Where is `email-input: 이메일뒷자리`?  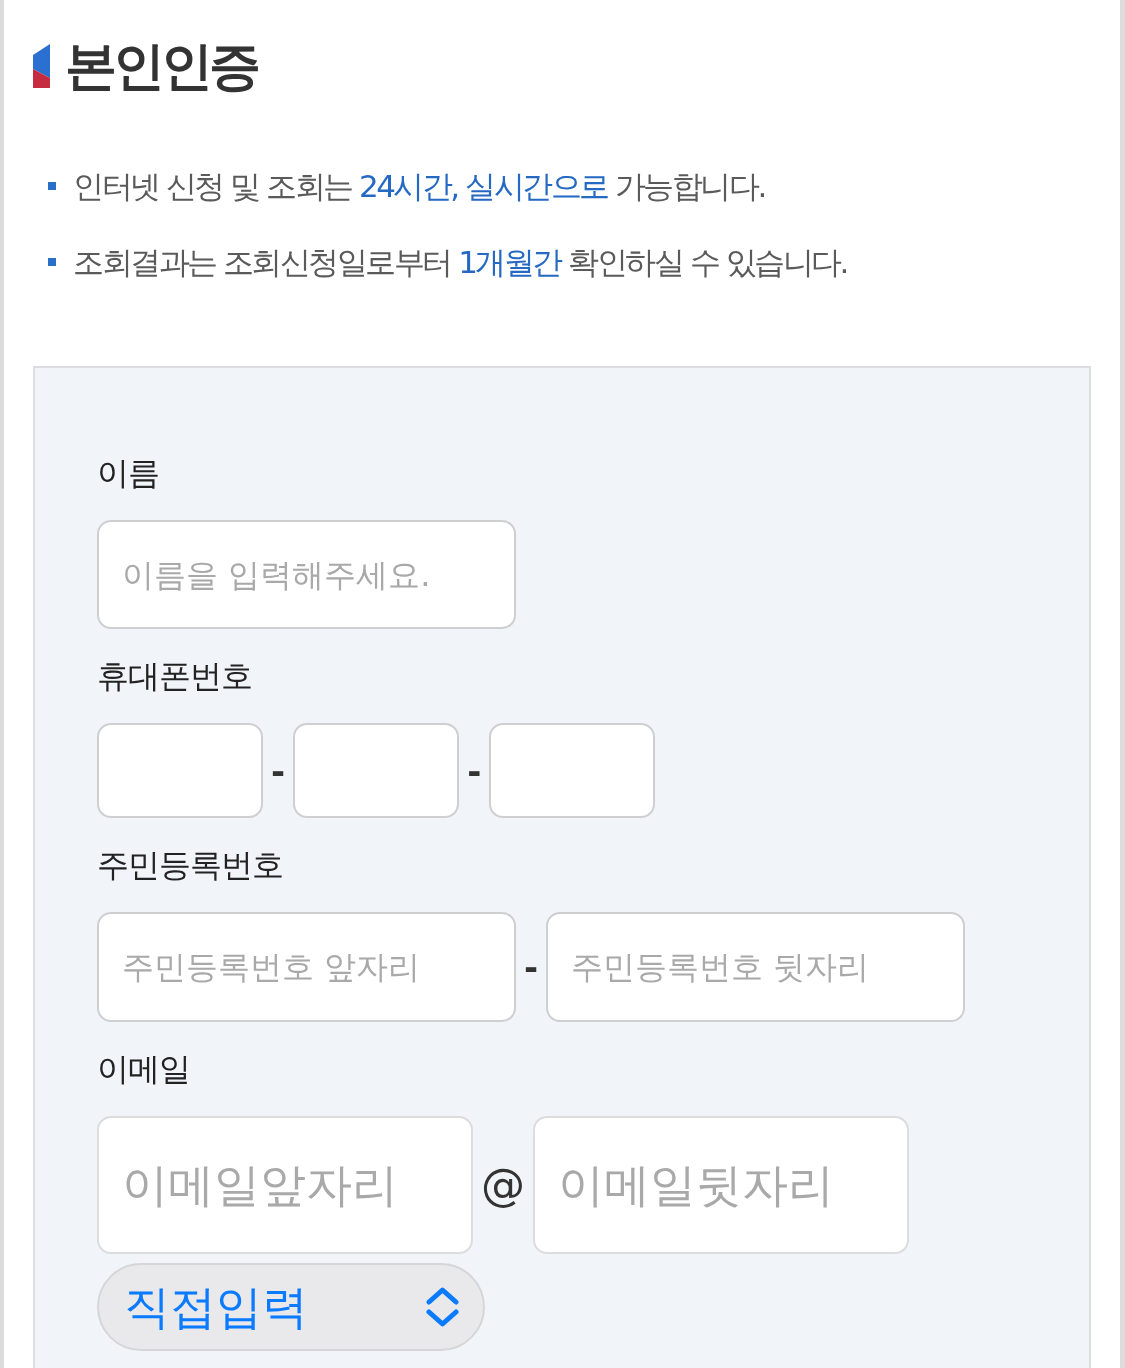 email-input: 이메일뒷자리 is located at coordinates (721, 1185).